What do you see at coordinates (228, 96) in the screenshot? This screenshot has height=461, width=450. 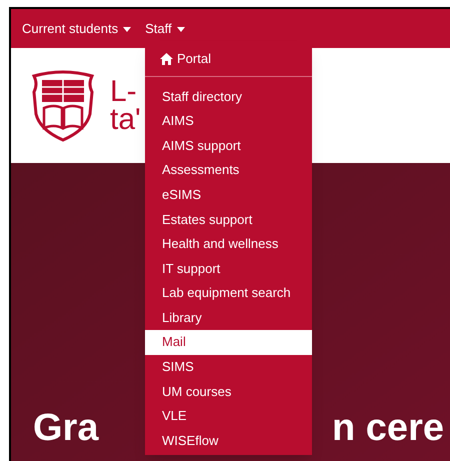 I see `menu-item: Staff directory` at bounding box center [228, 96].